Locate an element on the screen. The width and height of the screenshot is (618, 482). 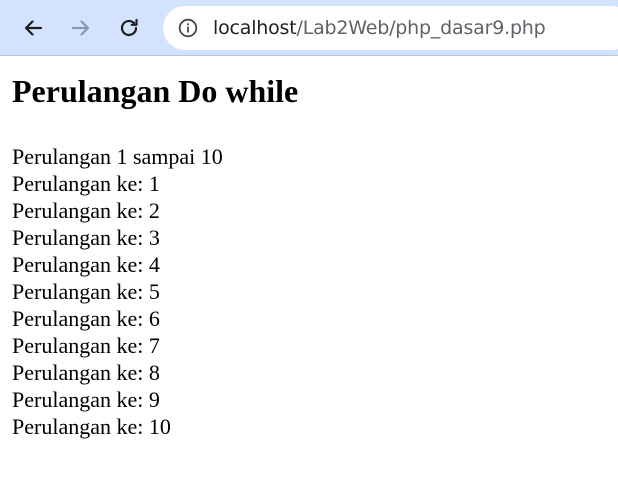
reload-button is located at coordinates (129, 28).